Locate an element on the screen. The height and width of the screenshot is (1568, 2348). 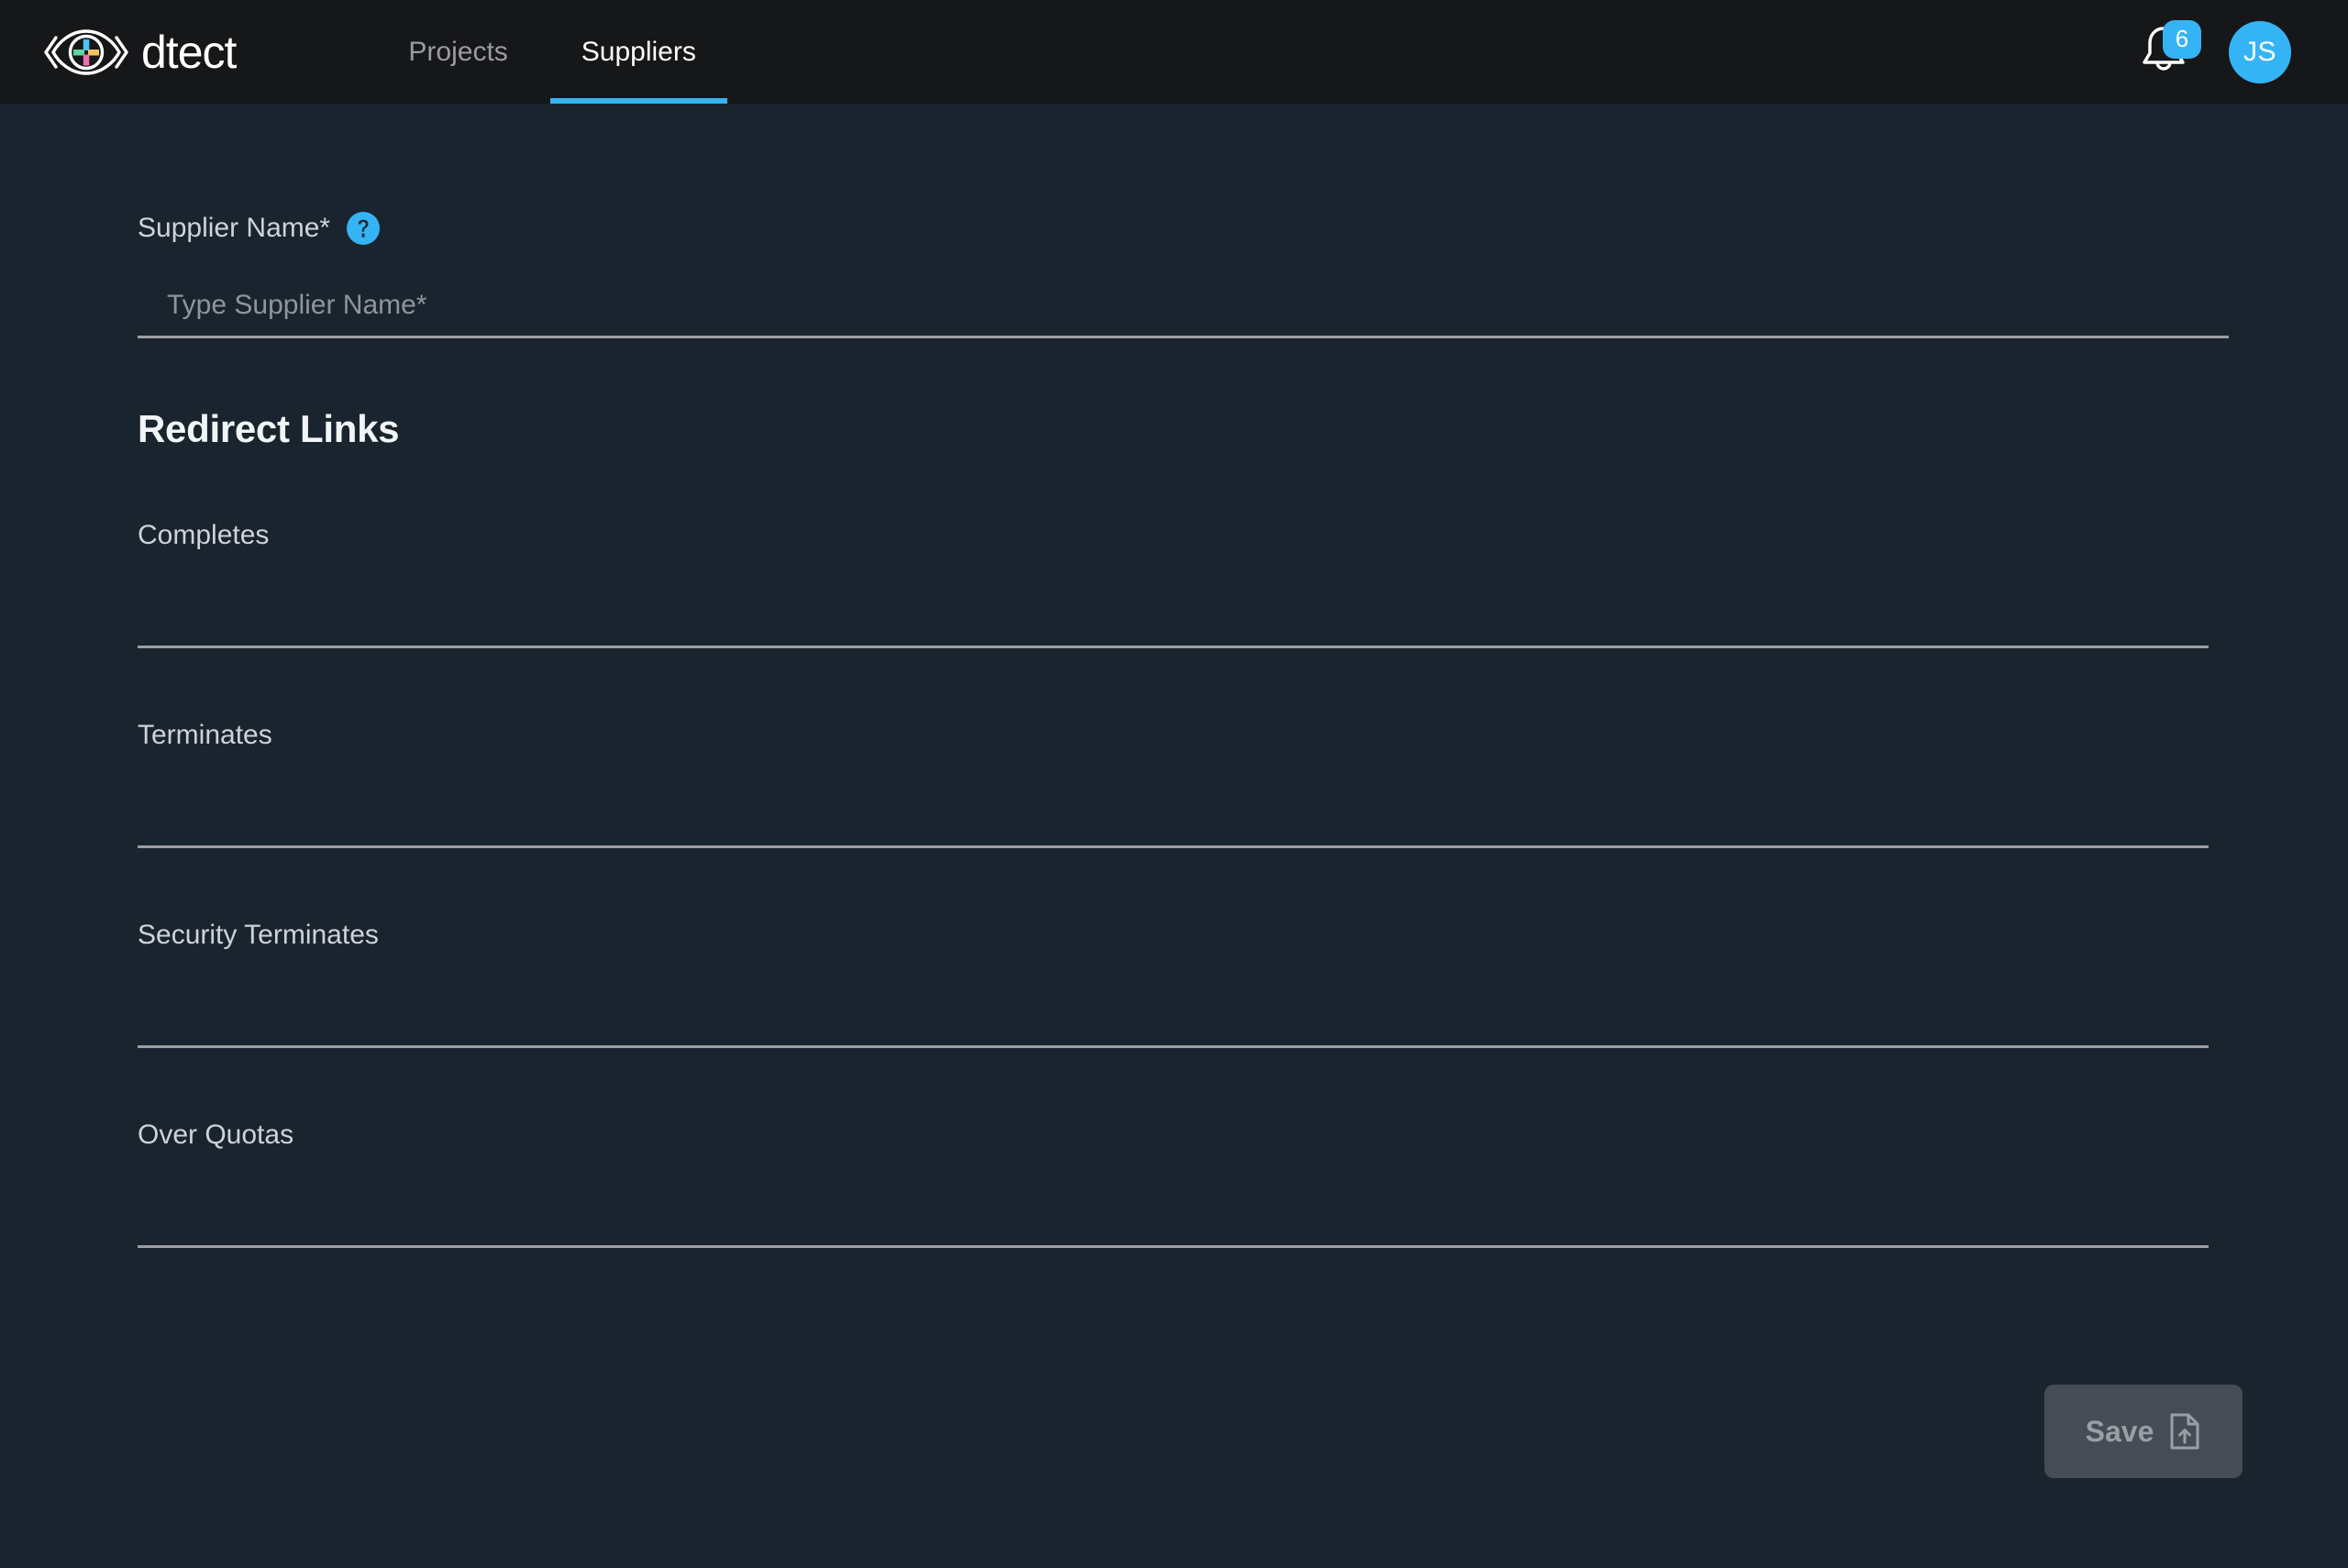
redirect-field-completes: Completes is located at coordinates (1183, 585).